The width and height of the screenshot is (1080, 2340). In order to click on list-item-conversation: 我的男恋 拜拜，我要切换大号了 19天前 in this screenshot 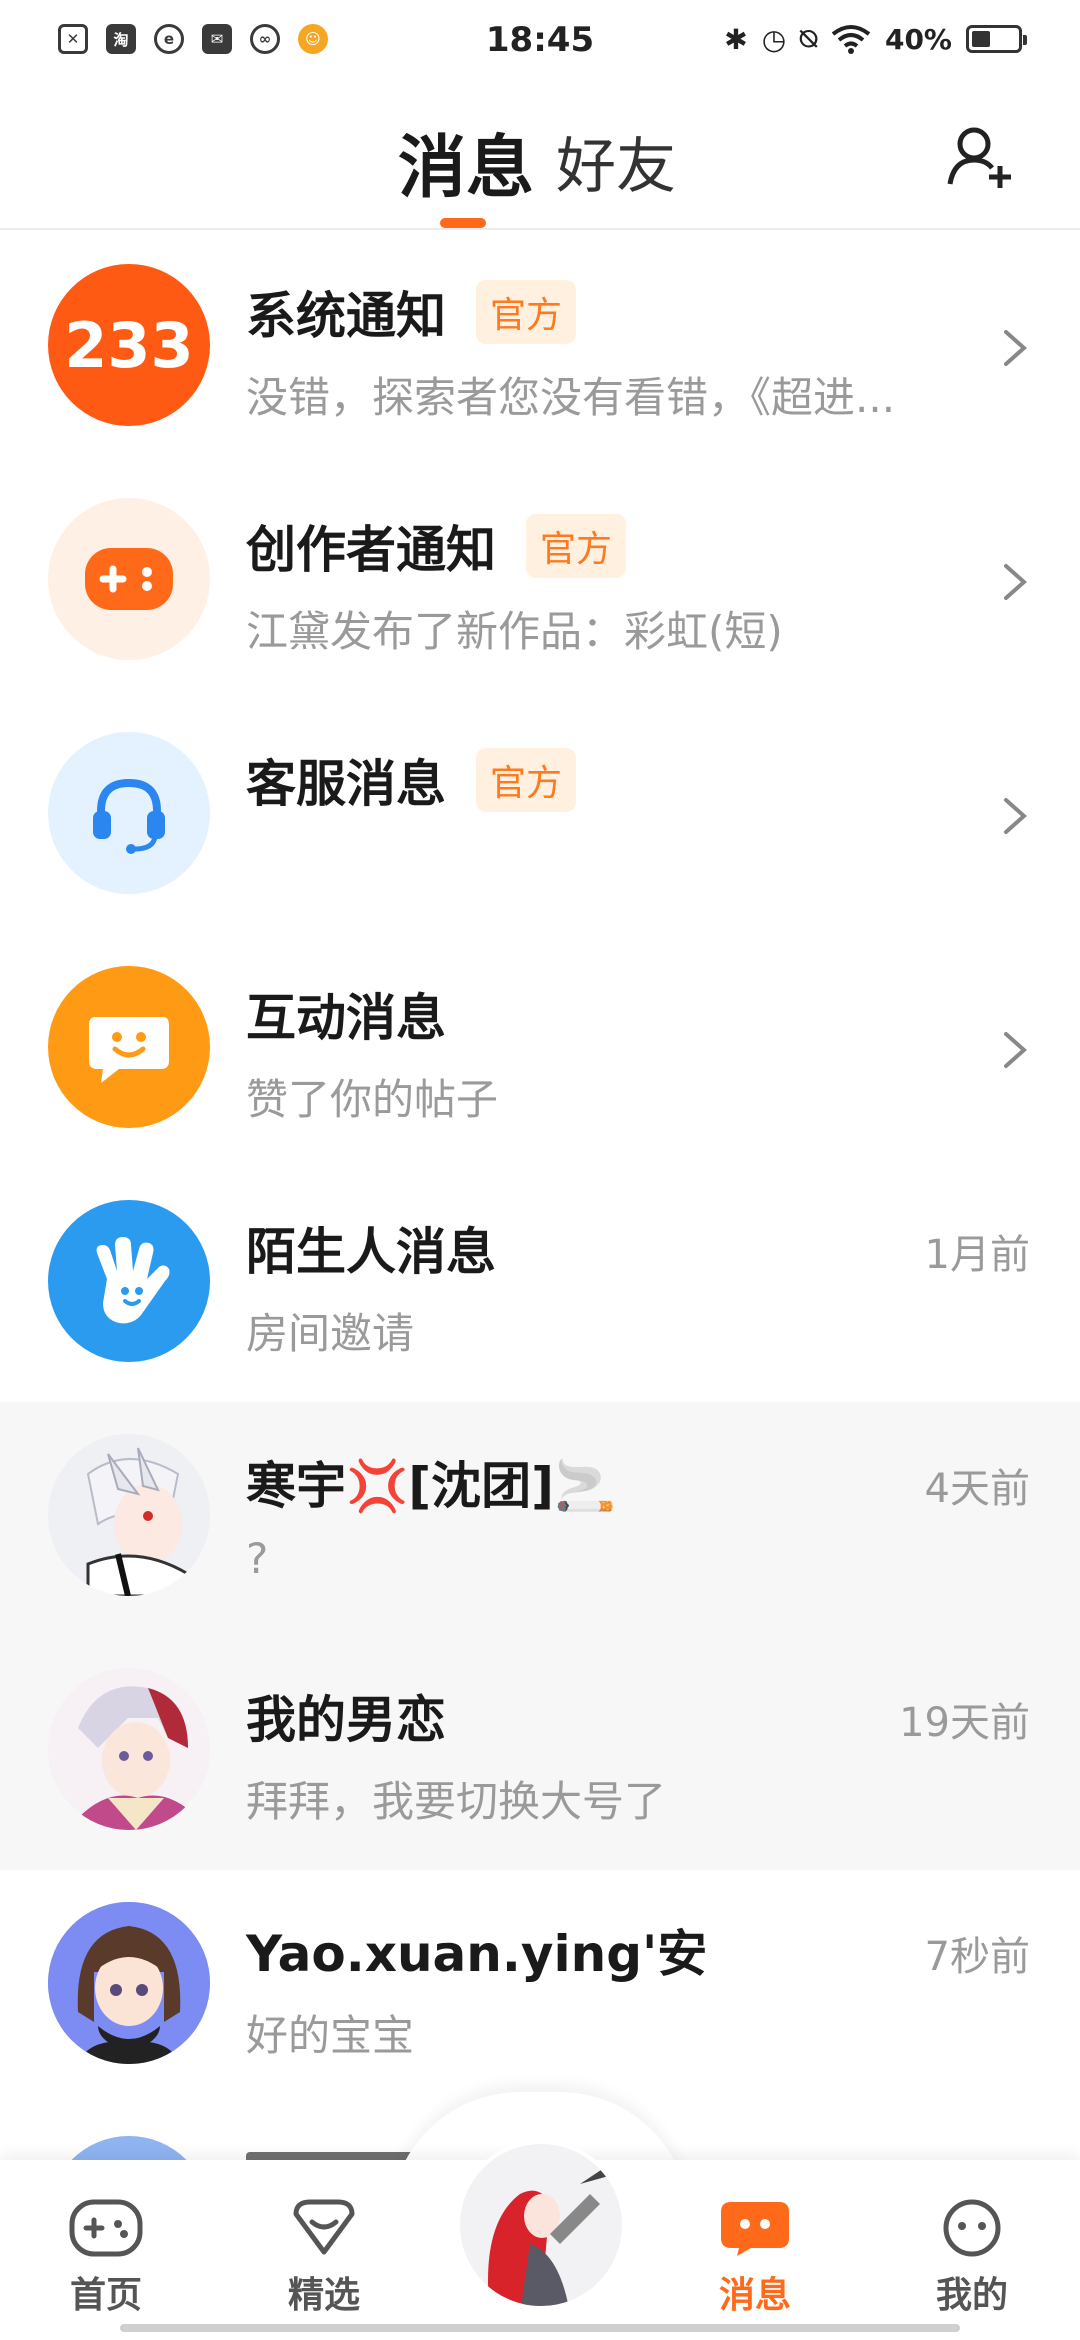, I will do `click(540, 1753)`.